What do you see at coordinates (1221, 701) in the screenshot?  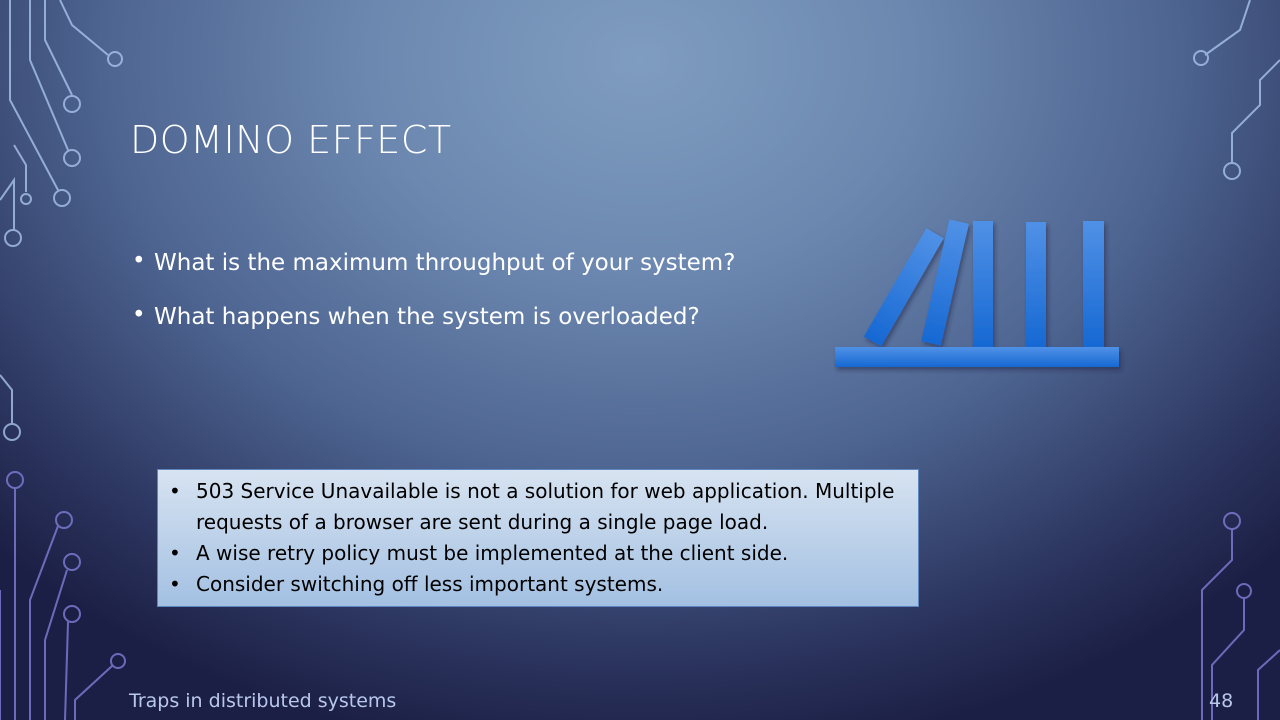 I see `page-number: 48` at bounding box center [1221, 701].